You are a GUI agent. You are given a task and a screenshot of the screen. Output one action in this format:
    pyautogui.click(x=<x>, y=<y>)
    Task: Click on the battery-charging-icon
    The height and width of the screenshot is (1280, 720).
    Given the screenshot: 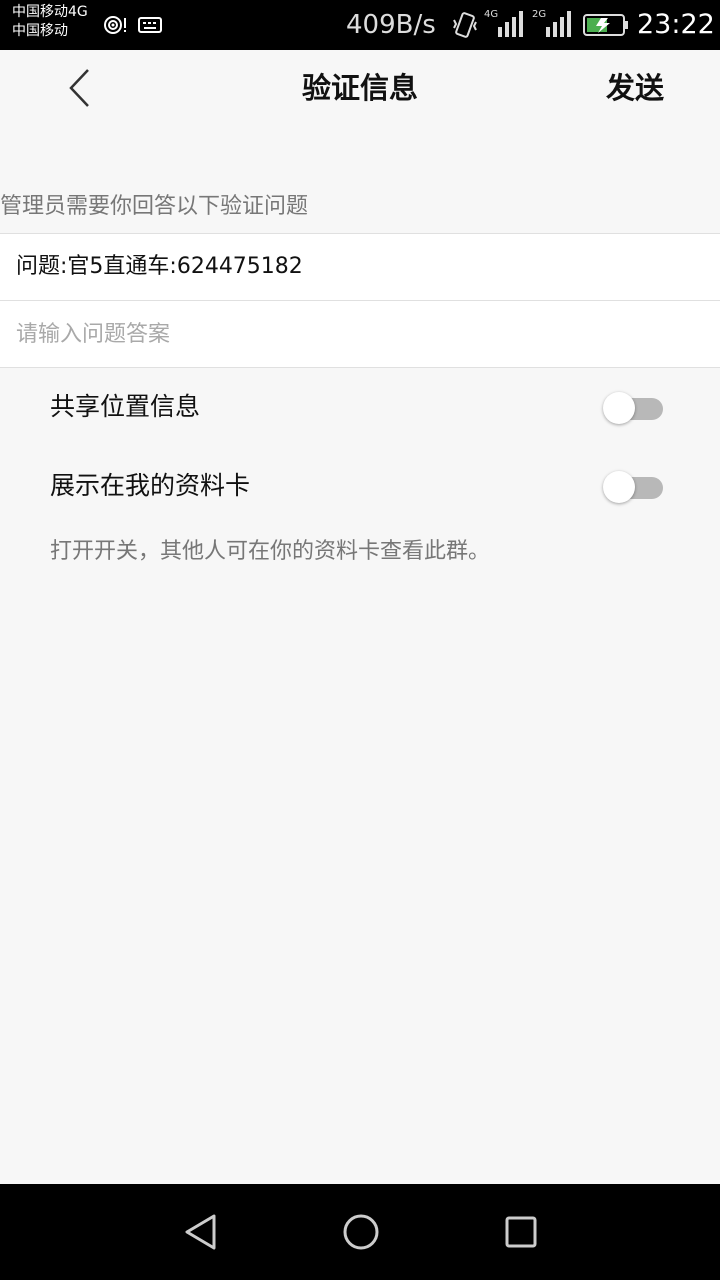 What is the action you would take?
    pyautogui.click(x=606, y=25)
    